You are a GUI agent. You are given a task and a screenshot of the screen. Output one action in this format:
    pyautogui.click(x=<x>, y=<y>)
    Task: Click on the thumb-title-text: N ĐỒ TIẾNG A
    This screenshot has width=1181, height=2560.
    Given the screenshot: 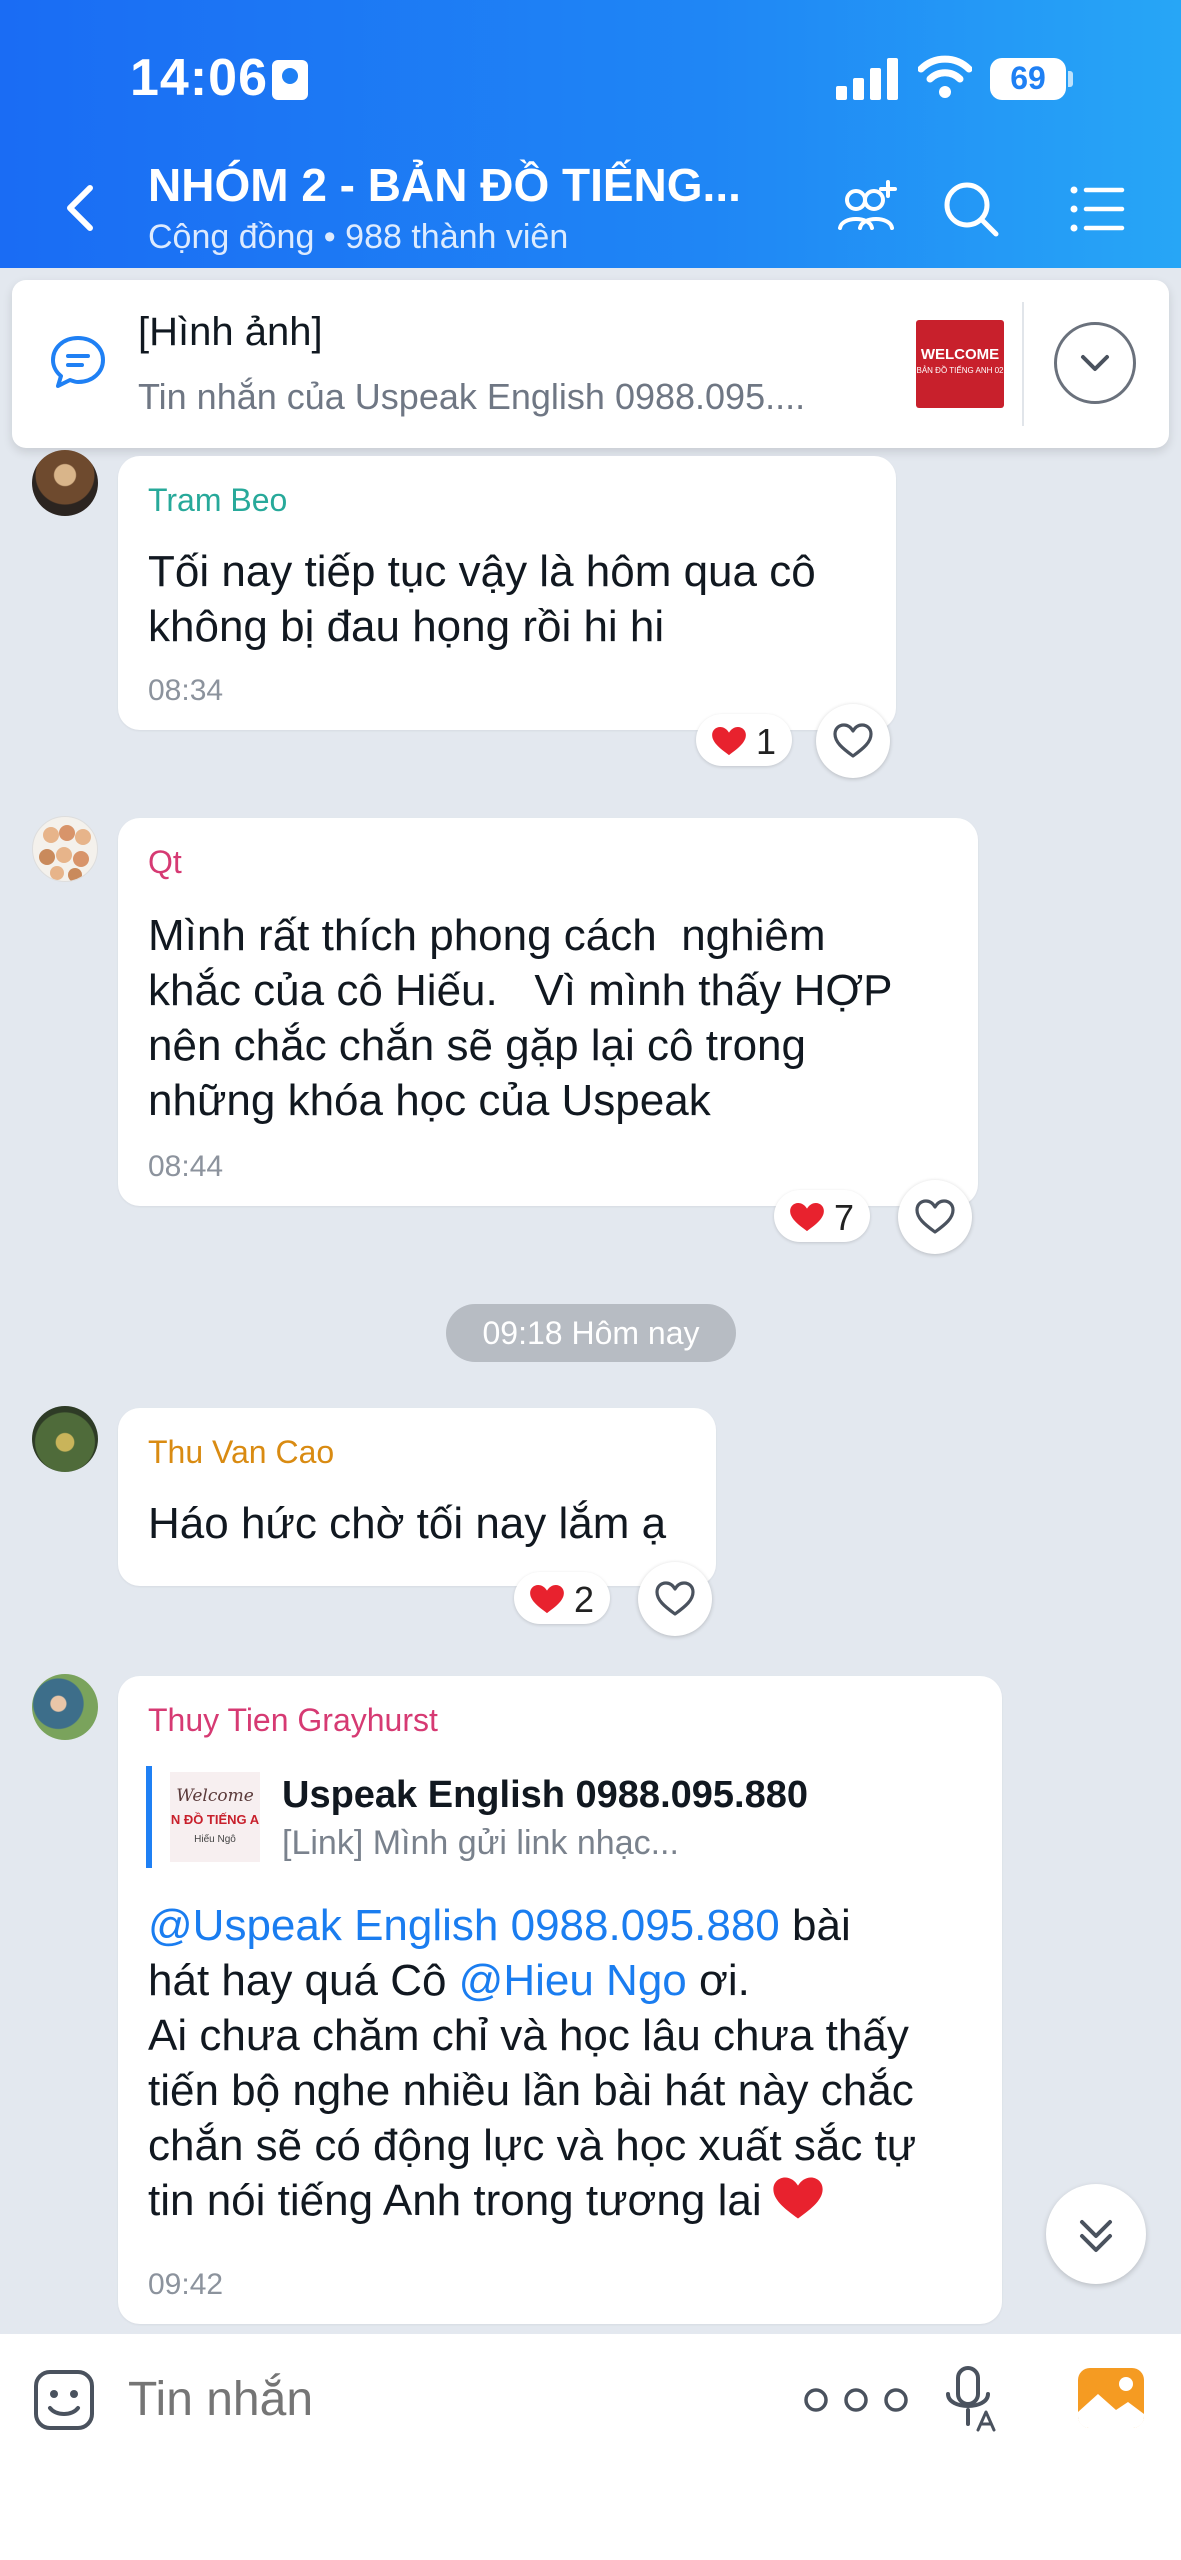 What is the action you would take?
    pyautogui.click(x=215, y=1819)
    